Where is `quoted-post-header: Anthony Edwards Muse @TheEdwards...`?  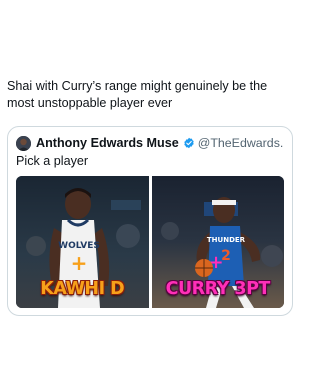
quoted-post-header: Anthony Edwards Muse @TheEdwards... is located at coordinates (150, 143).